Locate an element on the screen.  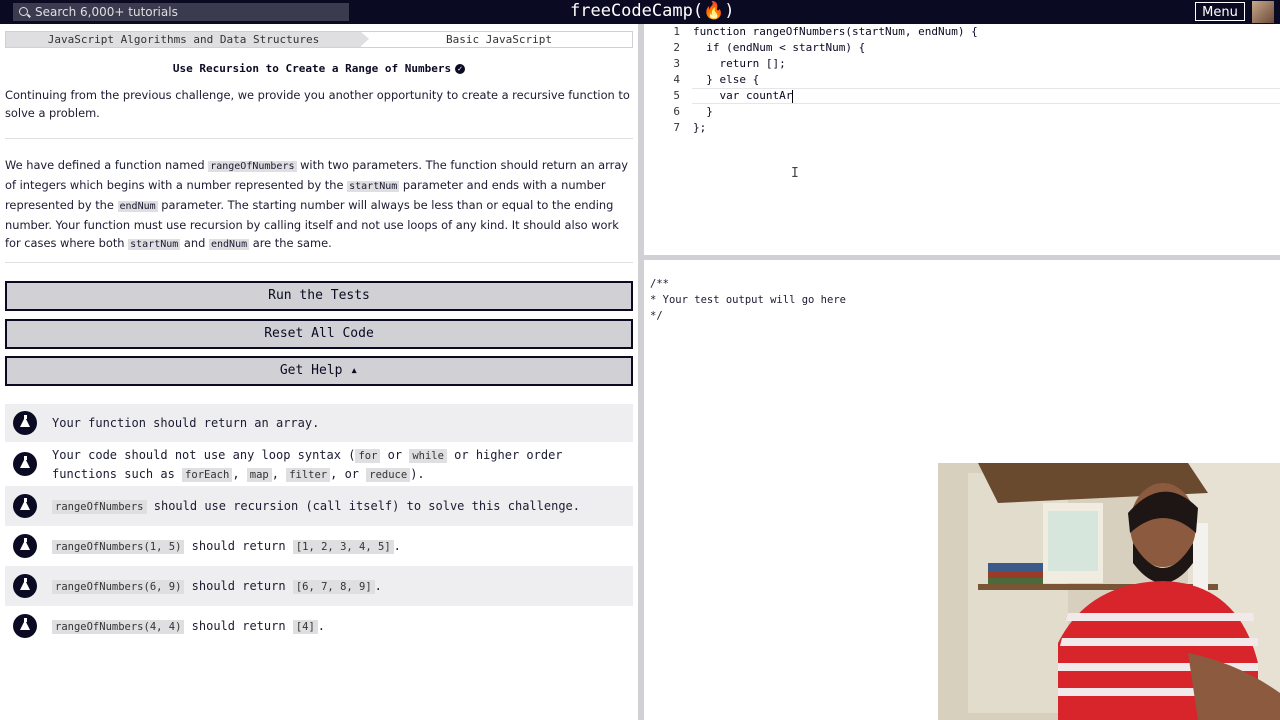
line-number: 3 is located at coordinates (676, 63).